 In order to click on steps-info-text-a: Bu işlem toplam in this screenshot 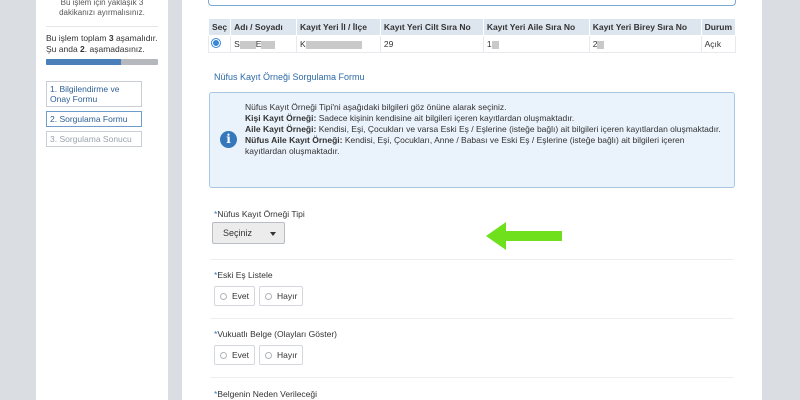, I will do `click(77, 38)`.